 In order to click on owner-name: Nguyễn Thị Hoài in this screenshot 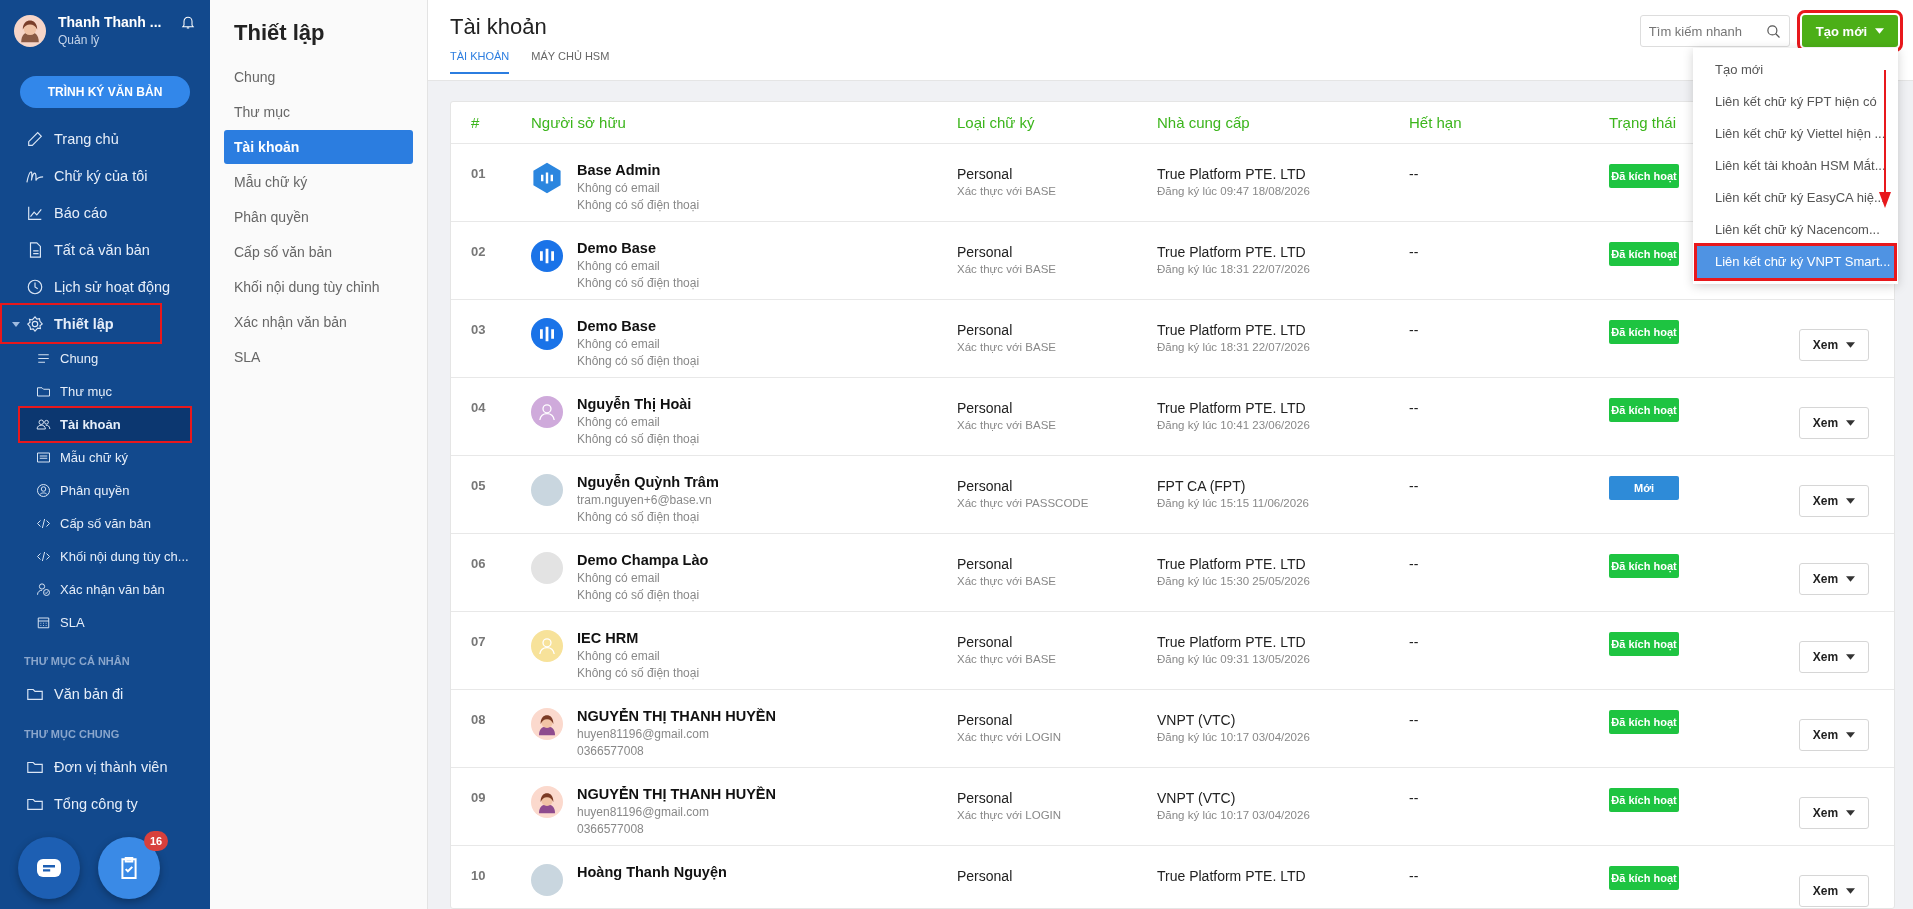, I will do `click(635, 404)`.